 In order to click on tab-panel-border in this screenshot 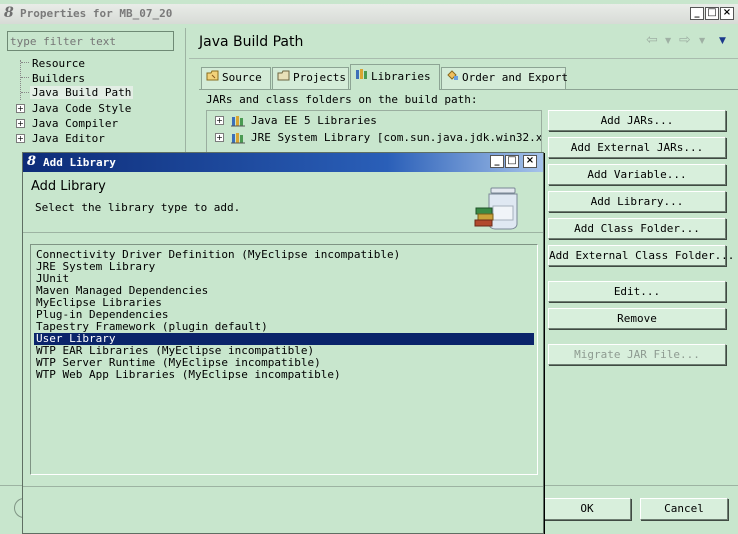, I will do `click(468, 89)`.